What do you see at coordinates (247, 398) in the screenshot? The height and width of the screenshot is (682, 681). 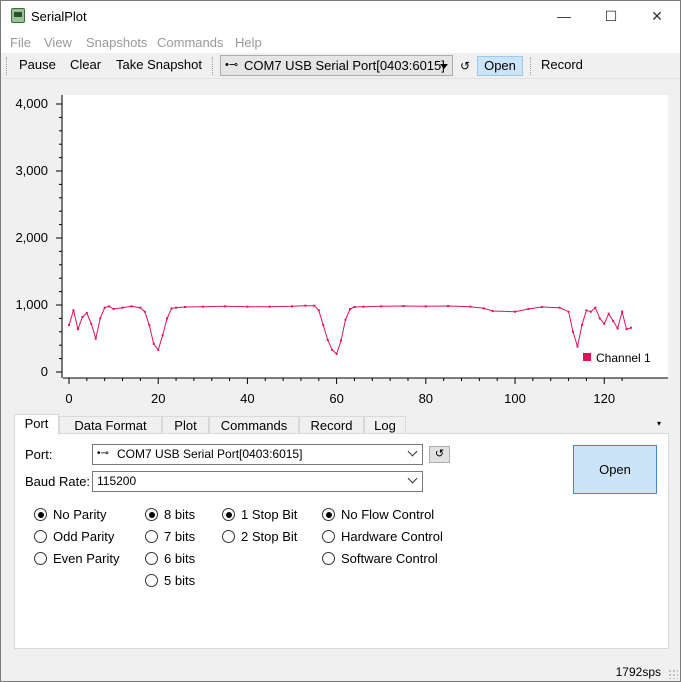 I see `x-tick-label: 40` at bounding box center [247, 398].